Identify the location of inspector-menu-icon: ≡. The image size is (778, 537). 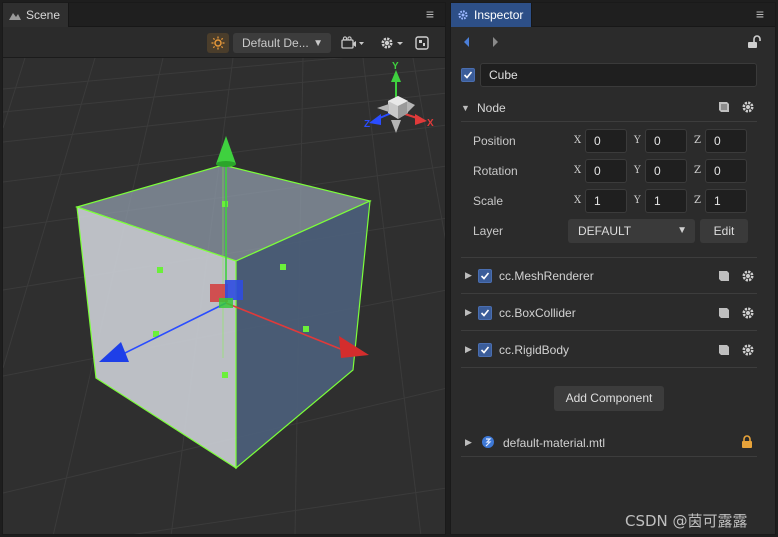
(760, 14).